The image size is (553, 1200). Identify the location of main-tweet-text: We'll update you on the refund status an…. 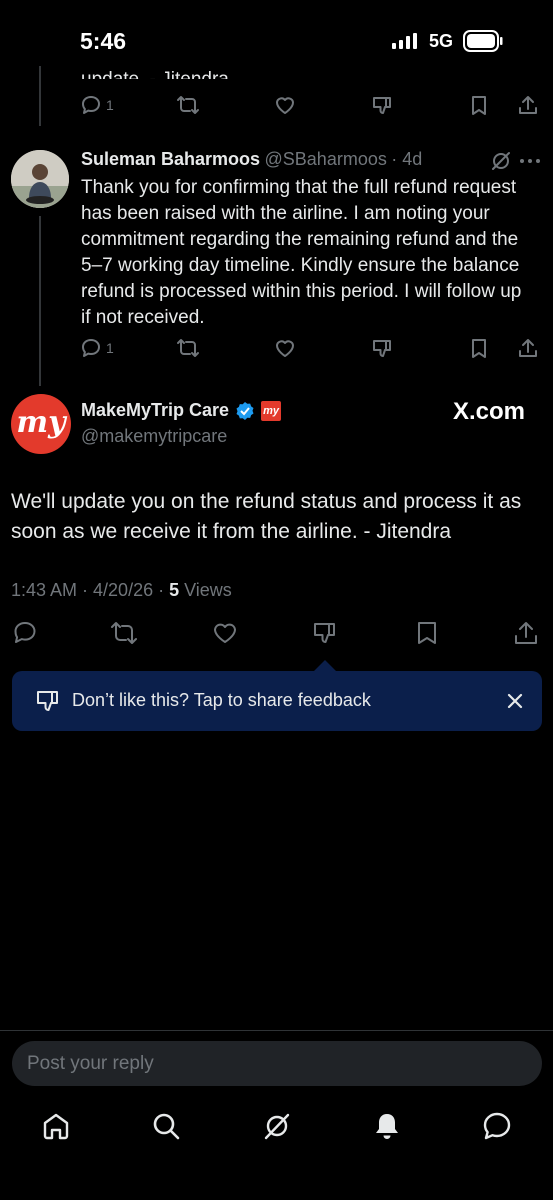
(266, 516).